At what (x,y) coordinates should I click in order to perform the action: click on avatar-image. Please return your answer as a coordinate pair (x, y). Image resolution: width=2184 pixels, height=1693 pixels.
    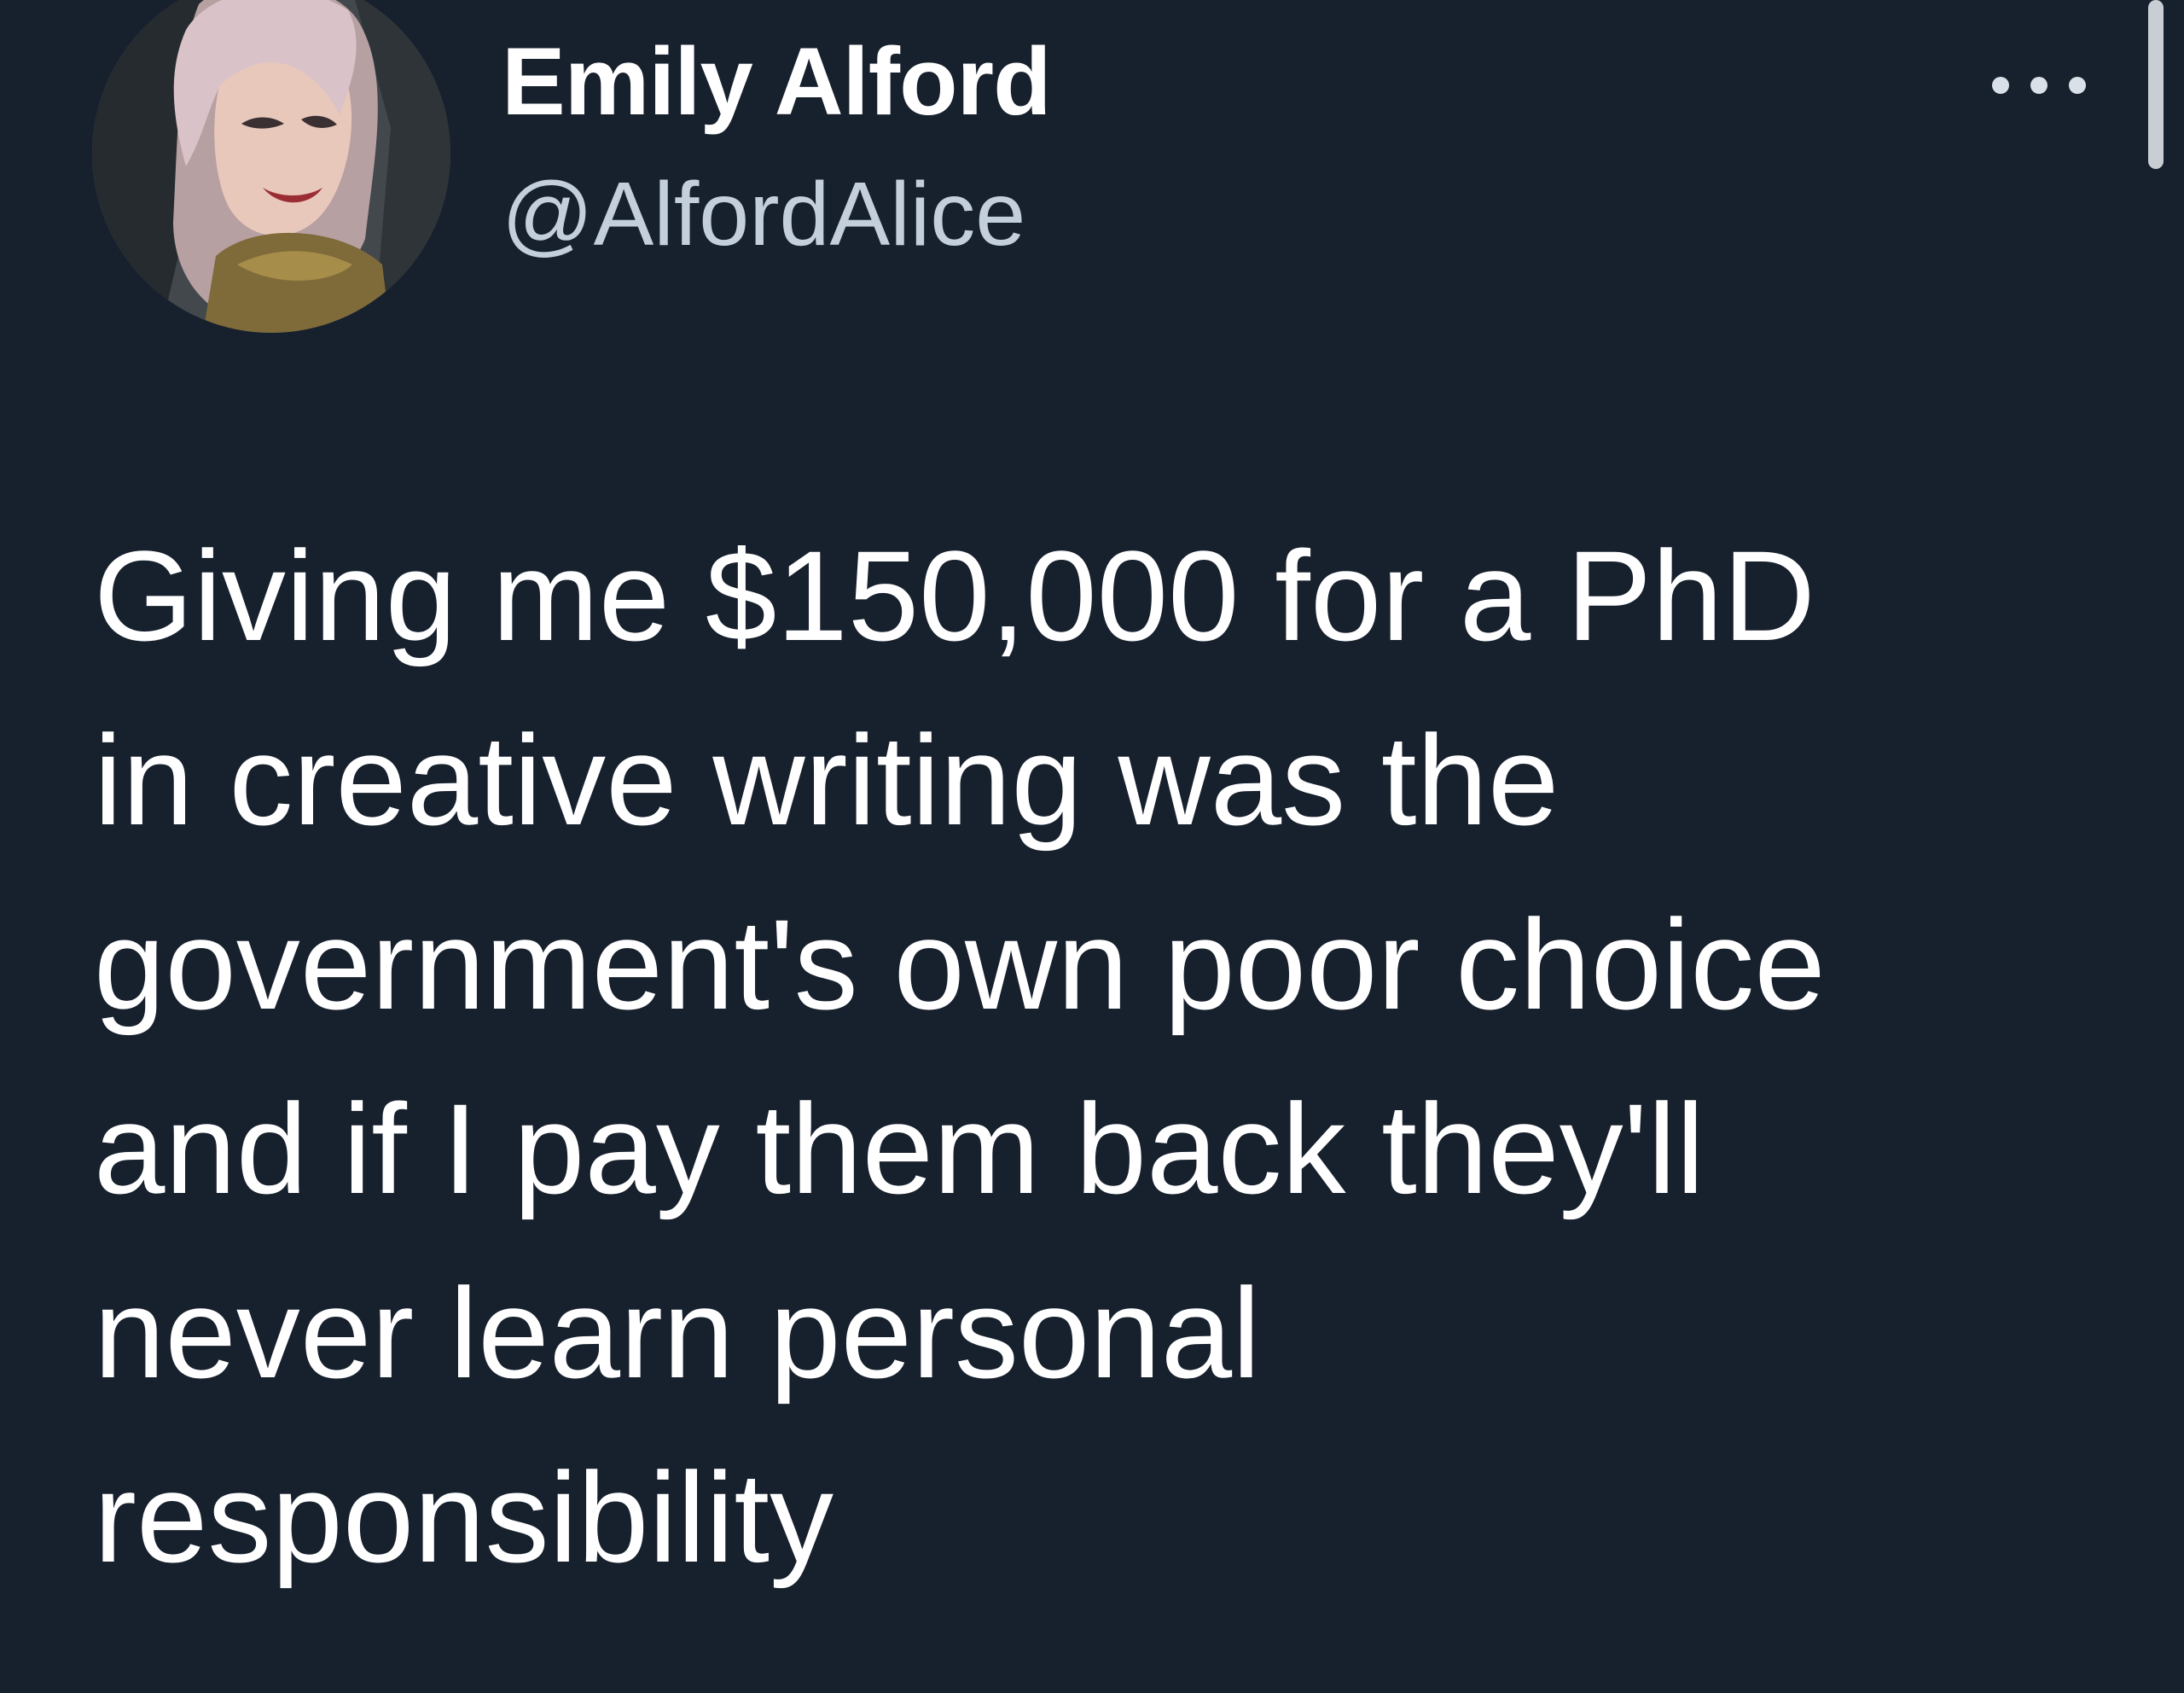
    Looking at the image, I should click on (271, 166).